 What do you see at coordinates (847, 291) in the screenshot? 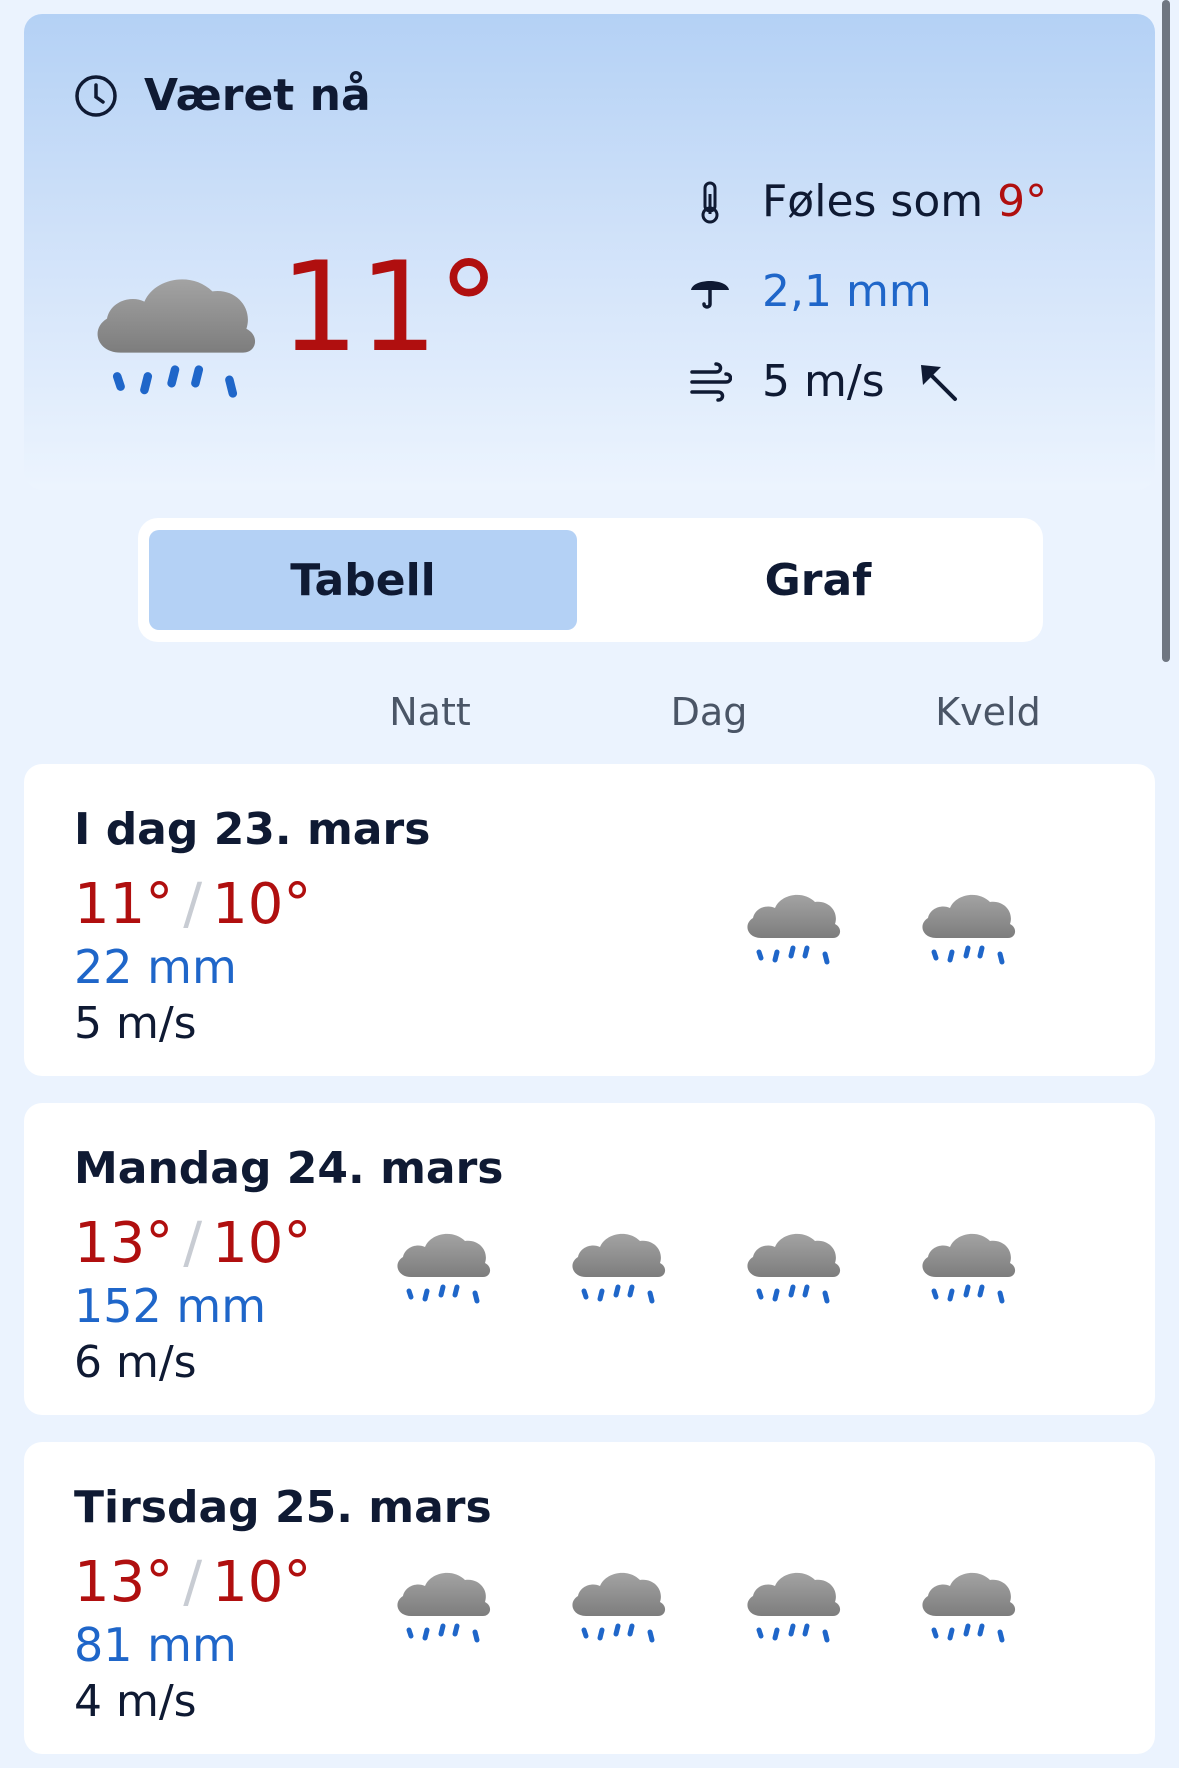
I see `precipitation-value: 2,1 mm` at bounding box center [847, 291].